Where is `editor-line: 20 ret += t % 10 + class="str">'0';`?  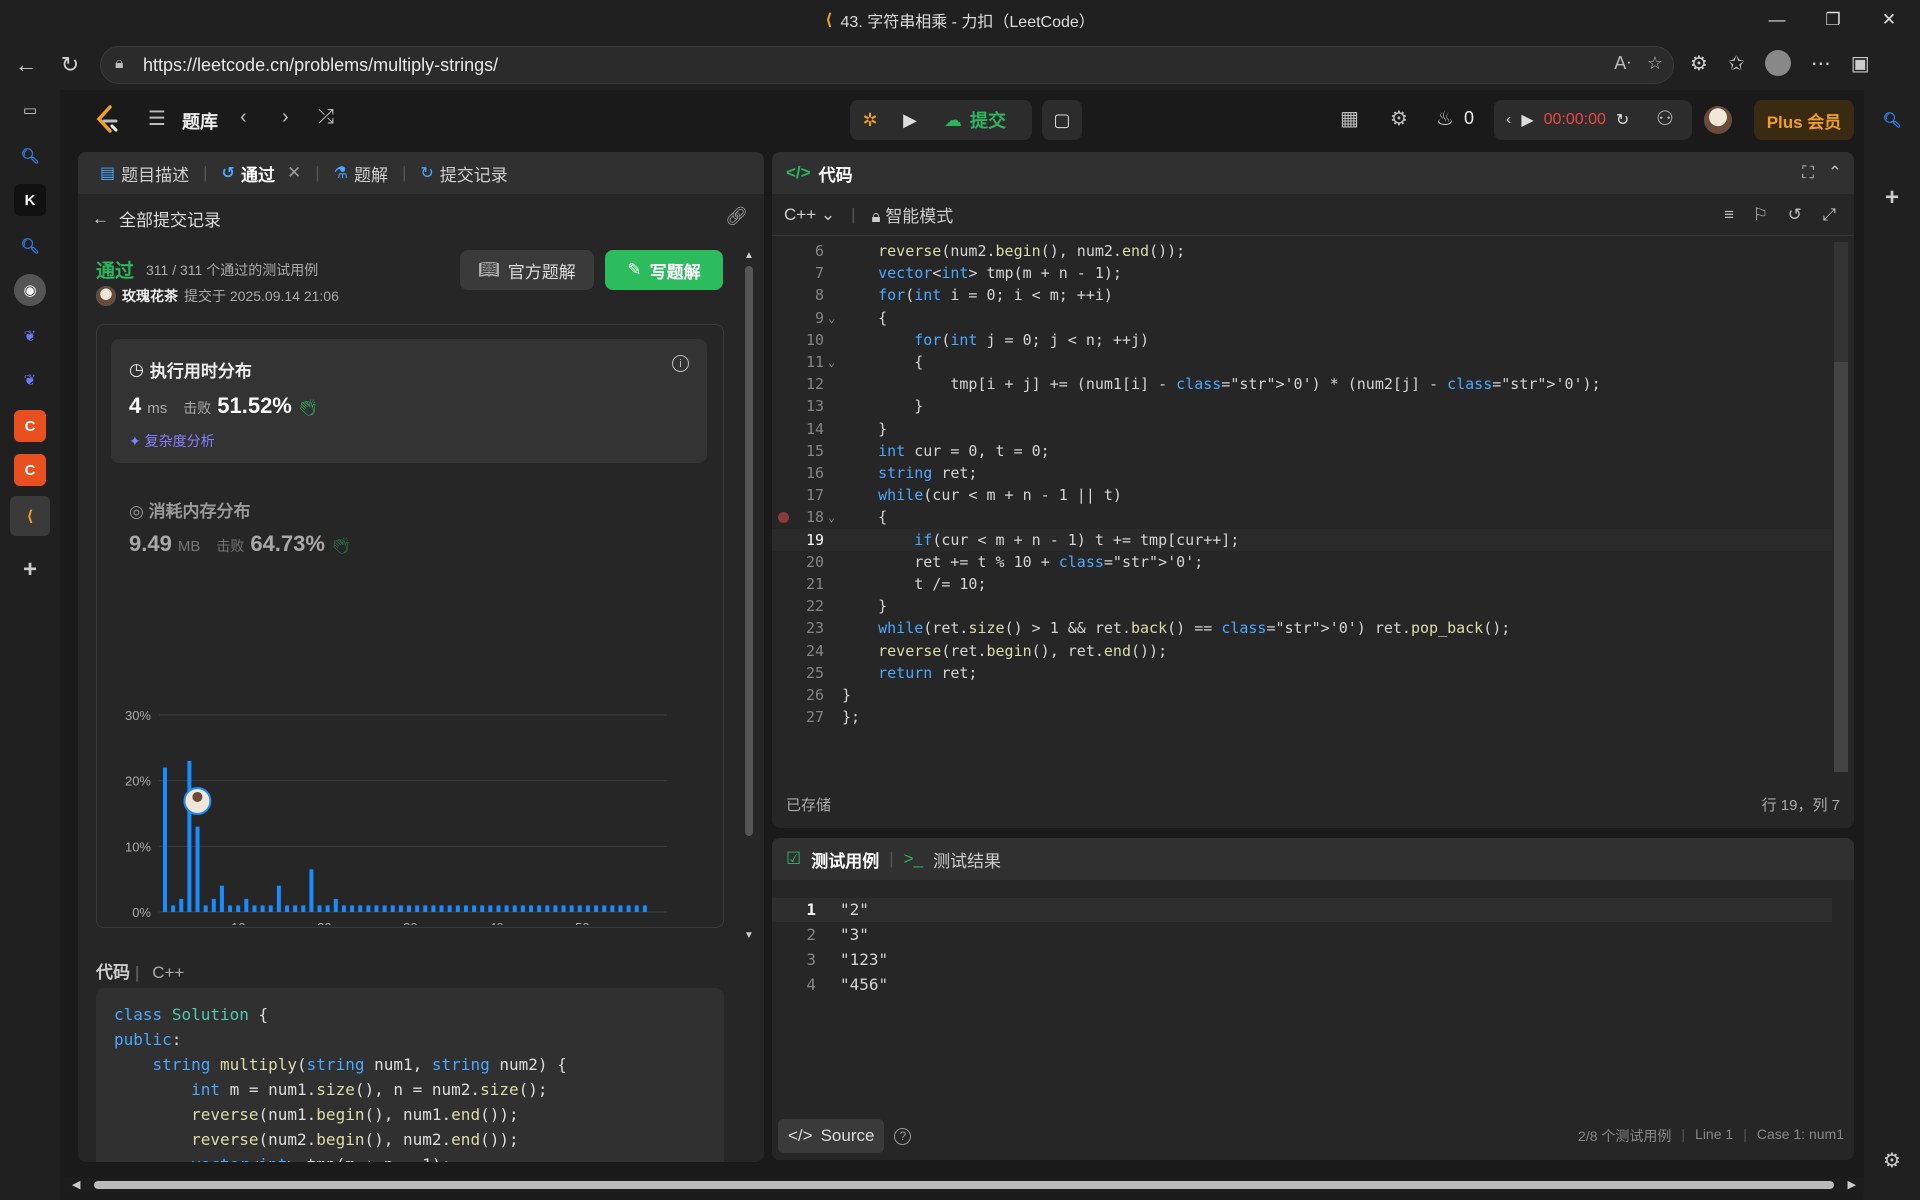
editor-line: 20 ret += t % 10 + class="str">'0'; is located at coordinates (1302, 562).